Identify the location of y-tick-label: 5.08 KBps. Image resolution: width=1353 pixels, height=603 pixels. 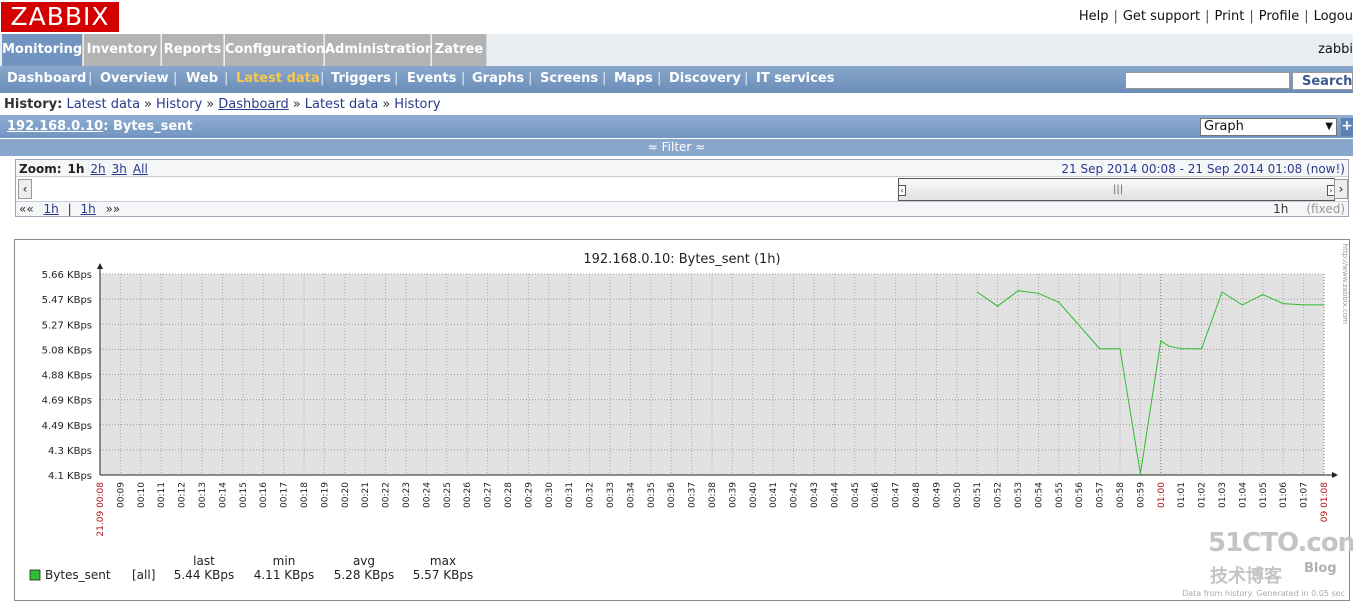
(67, 350).